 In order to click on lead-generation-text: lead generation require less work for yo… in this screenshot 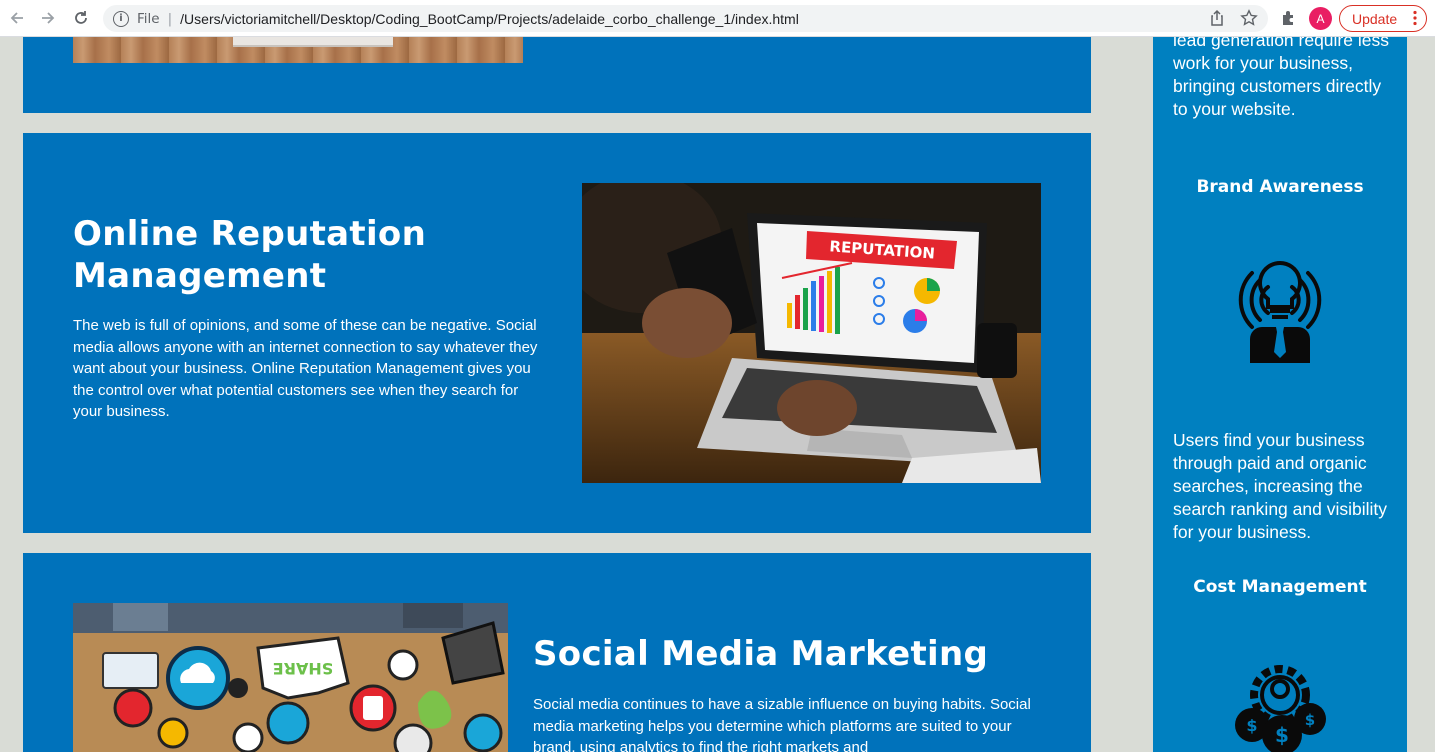, I will do `click(1281, 78)`.